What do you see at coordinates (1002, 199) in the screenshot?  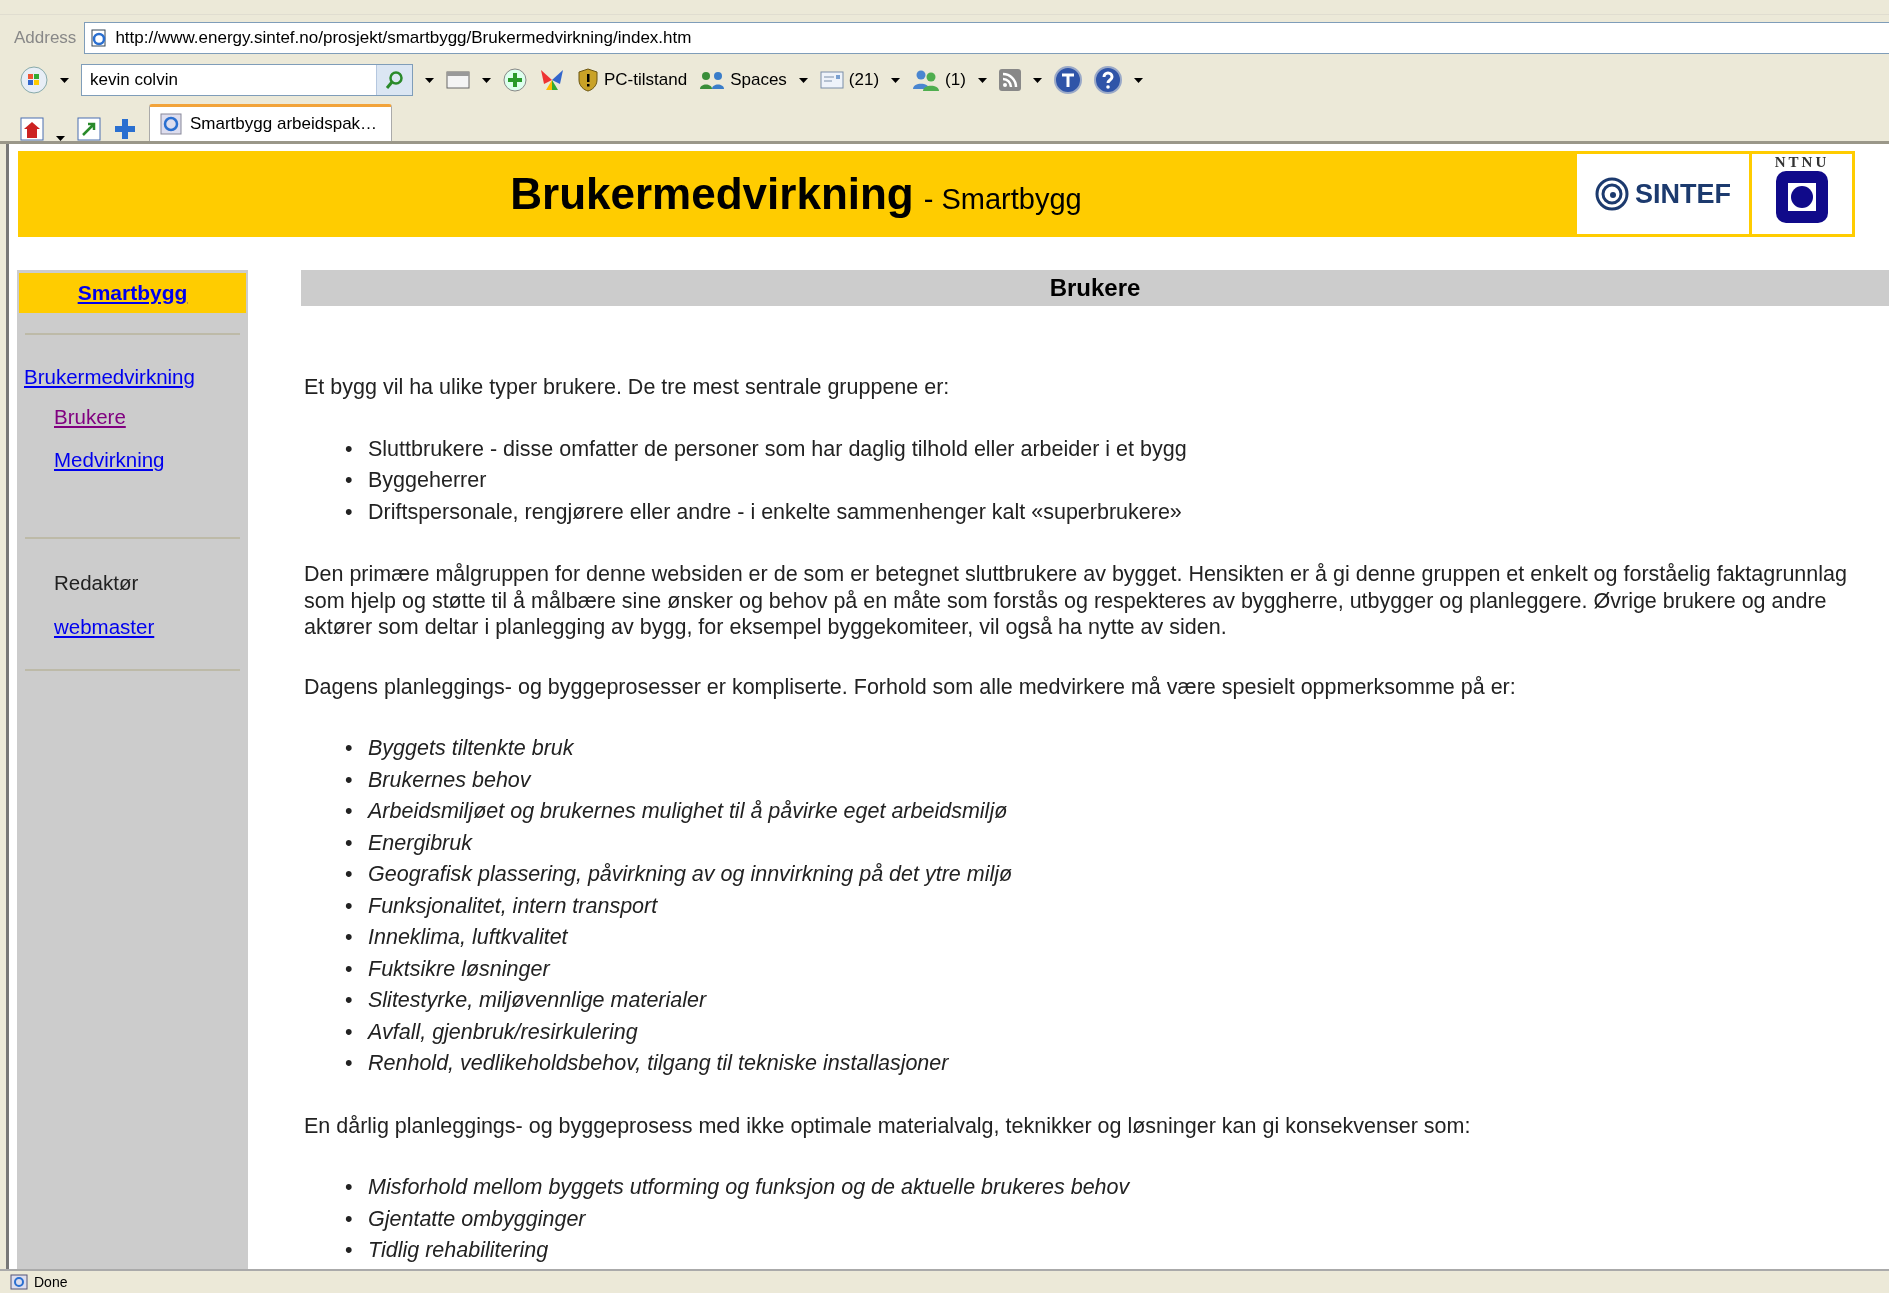 I see `site-subtitle: - Smartbygg` at bounding box center [1002, 199].